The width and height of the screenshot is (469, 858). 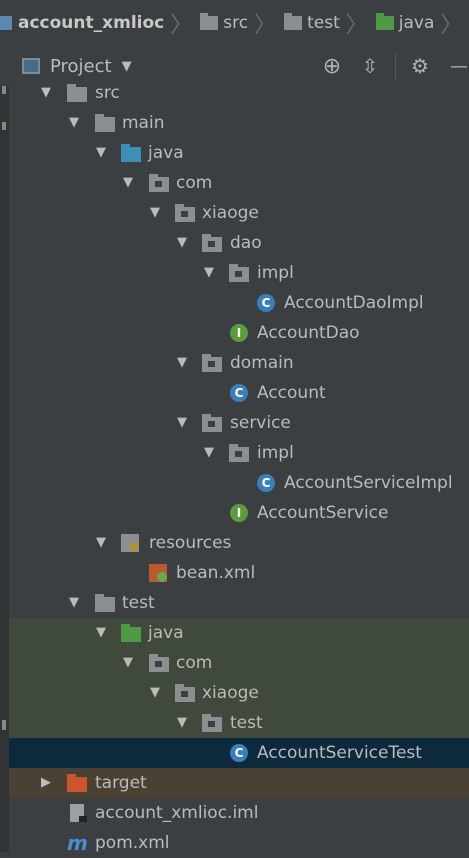 What do you see at coordinates (246, 243) in the screenshot?
I see `tree-node-label: dao` at bounding box center [246, 243].